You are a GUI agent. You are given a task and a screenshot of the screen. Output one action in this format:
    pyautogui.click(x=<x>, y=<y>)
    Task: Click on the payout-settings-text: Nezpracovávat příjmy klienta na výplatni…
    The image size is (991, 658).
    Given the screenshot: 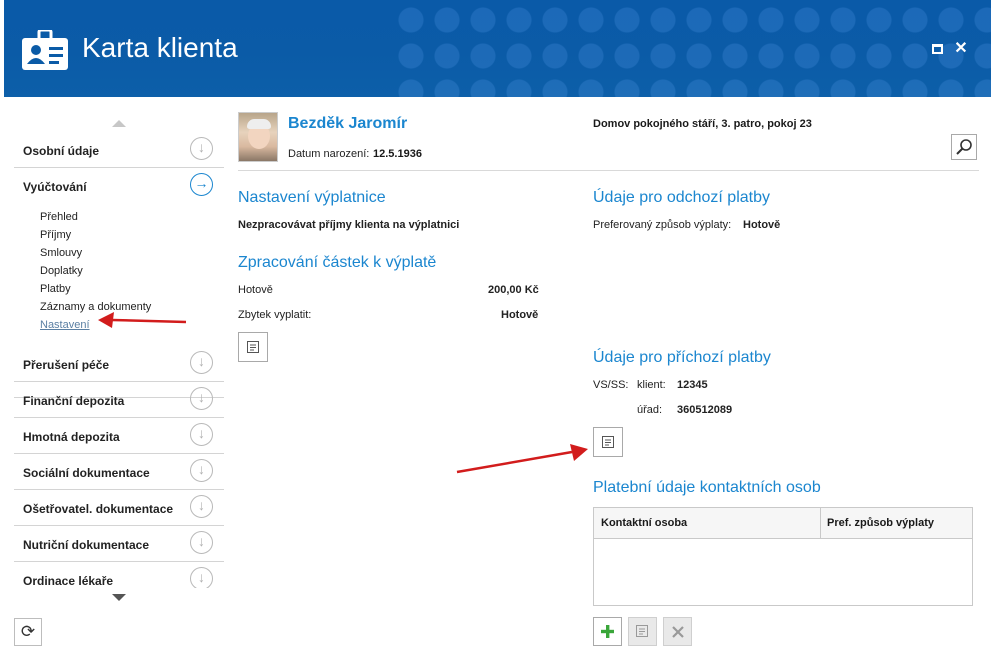 What is the action you would take?
    pyautogui.click(x=349, y=225)
    